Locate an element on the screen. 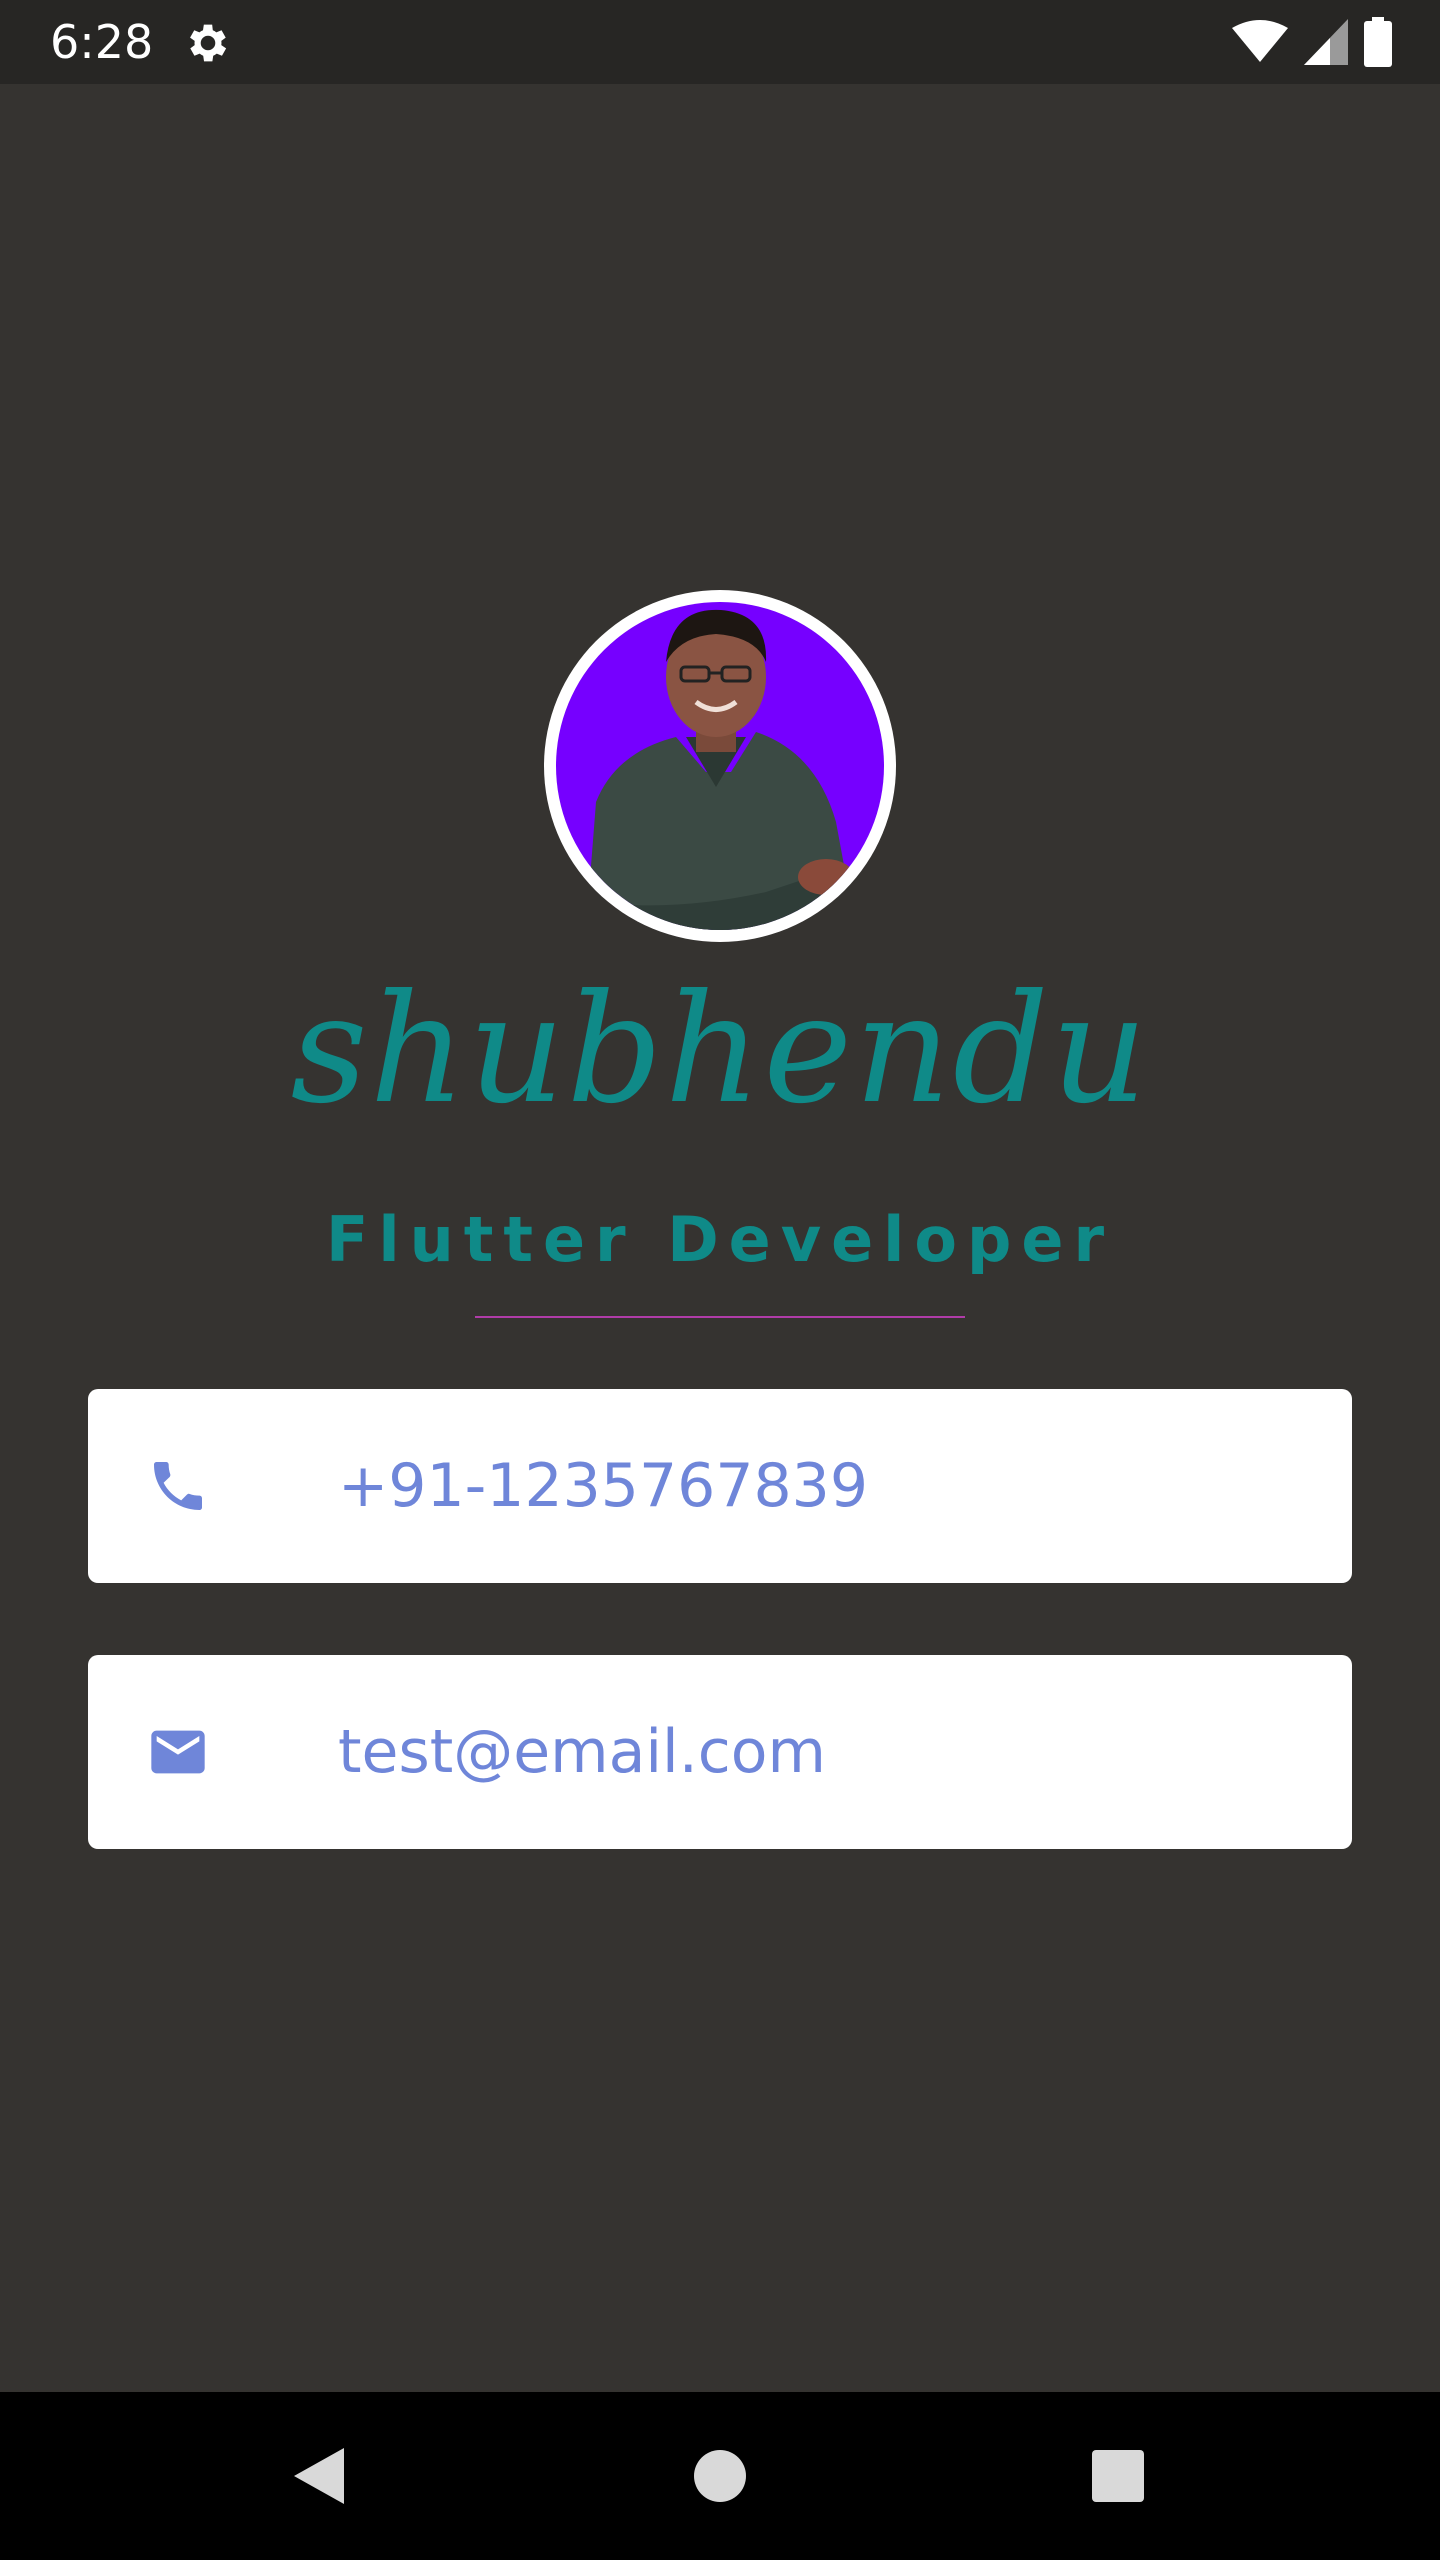 The width and height of the screenshot is (1440, 2560). navigation-bar is located at coordinates (720, 2476).